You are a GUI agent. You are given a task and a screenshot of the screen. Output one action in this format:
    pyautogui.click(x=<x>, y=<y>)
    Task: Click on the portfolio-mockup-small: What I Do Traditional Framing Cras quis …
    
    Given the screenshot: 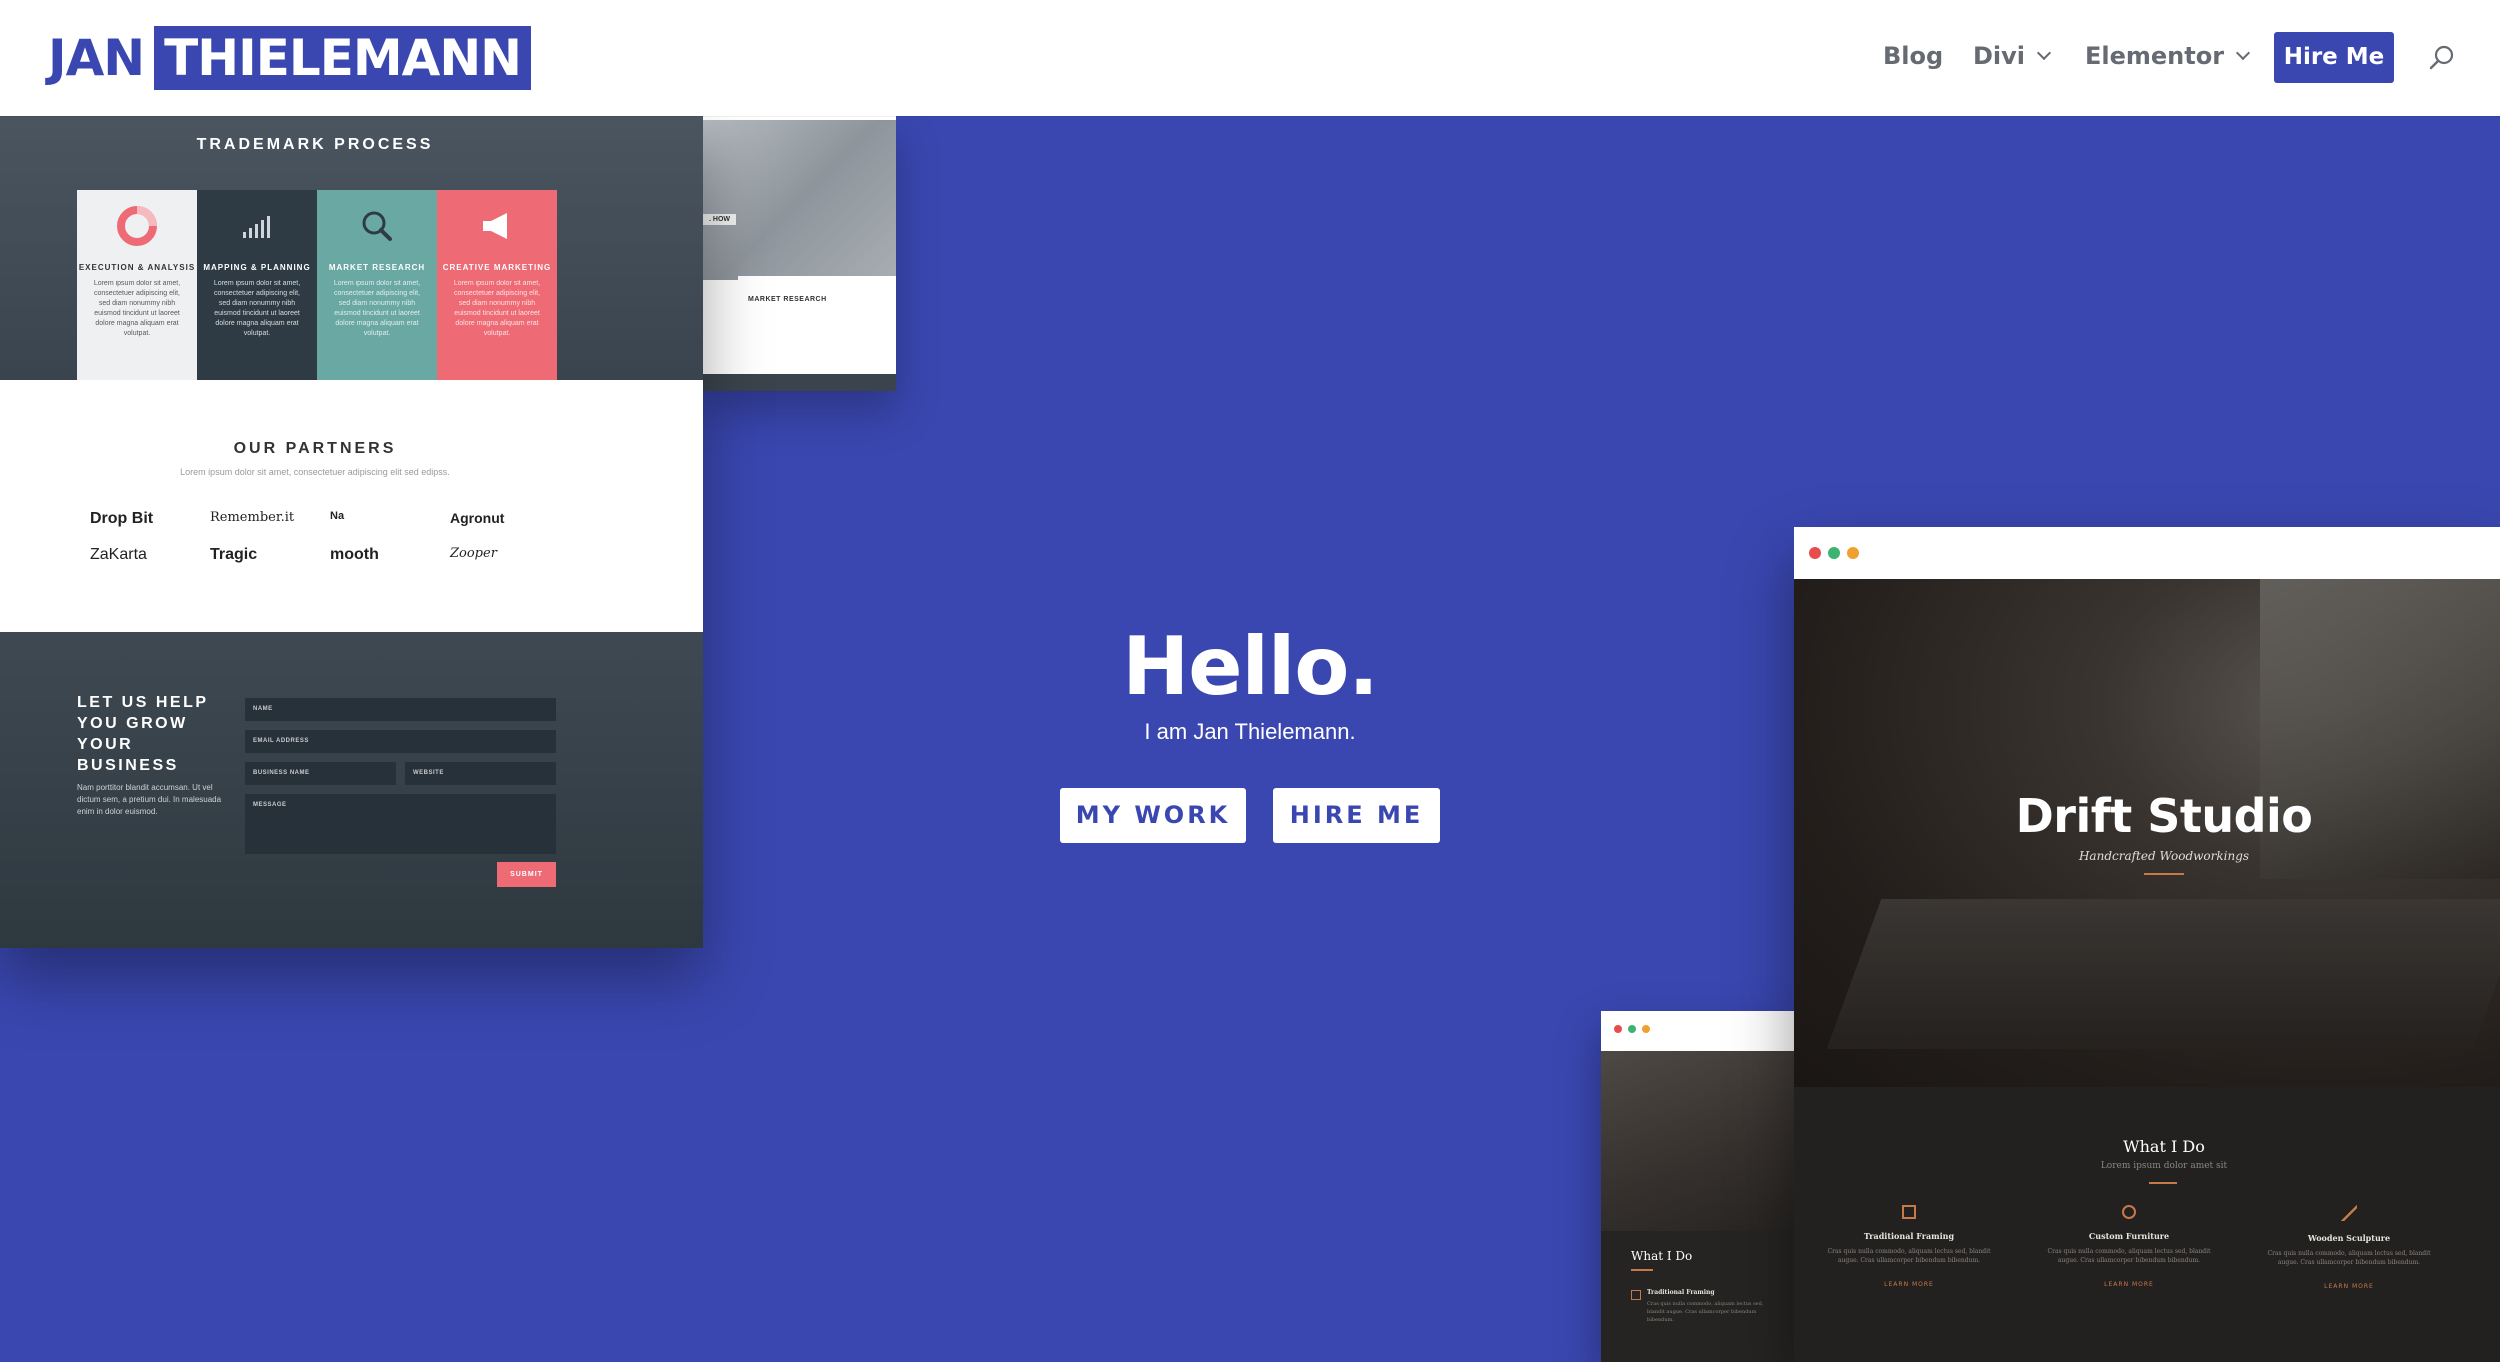 What is the action you would take?
    pyautogui.click(x=1697, y=1186)
    